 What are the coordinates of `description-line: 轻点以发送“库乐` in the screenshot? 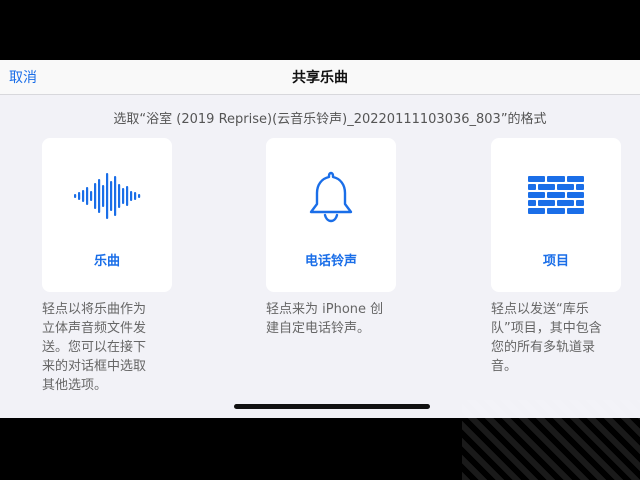 It's located at (540, 309).